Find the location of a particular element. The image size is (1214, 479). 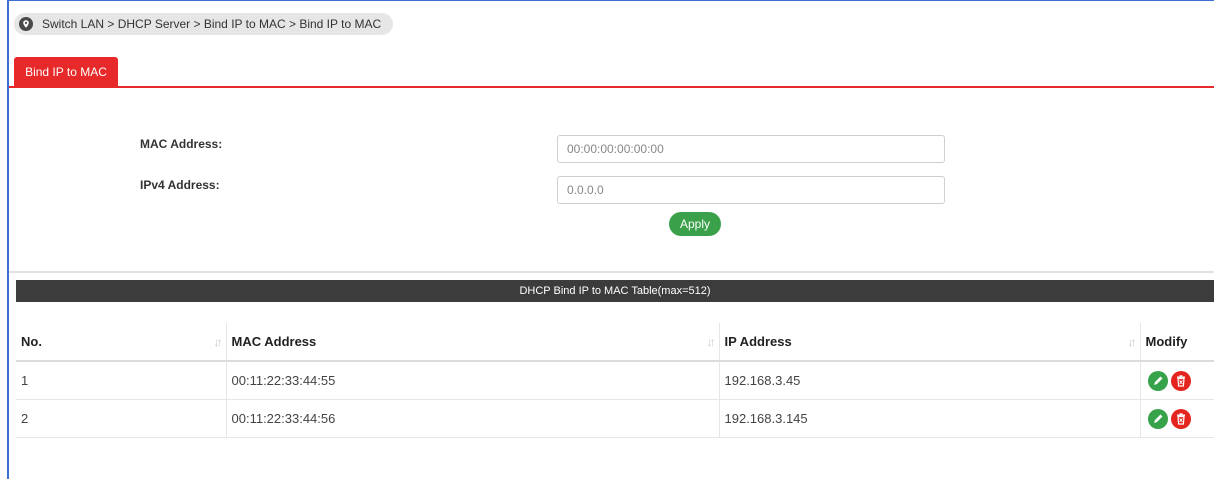

column-header-modify: Modify is located at coordinates (1177, 342).